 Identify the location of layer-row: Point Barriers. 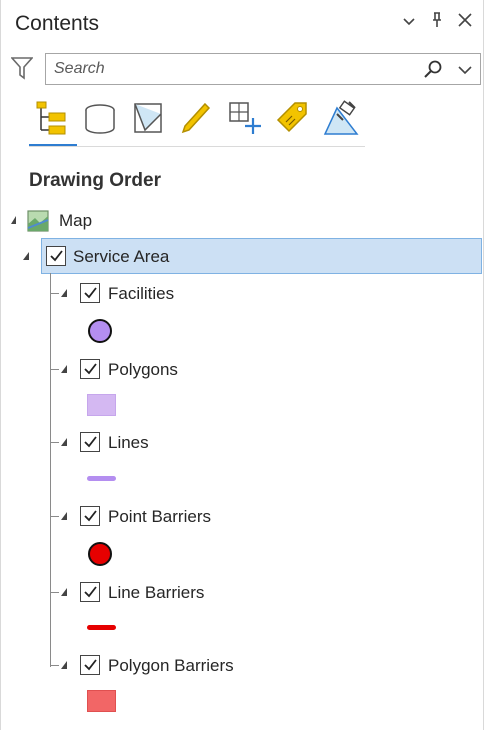
(241, 521).